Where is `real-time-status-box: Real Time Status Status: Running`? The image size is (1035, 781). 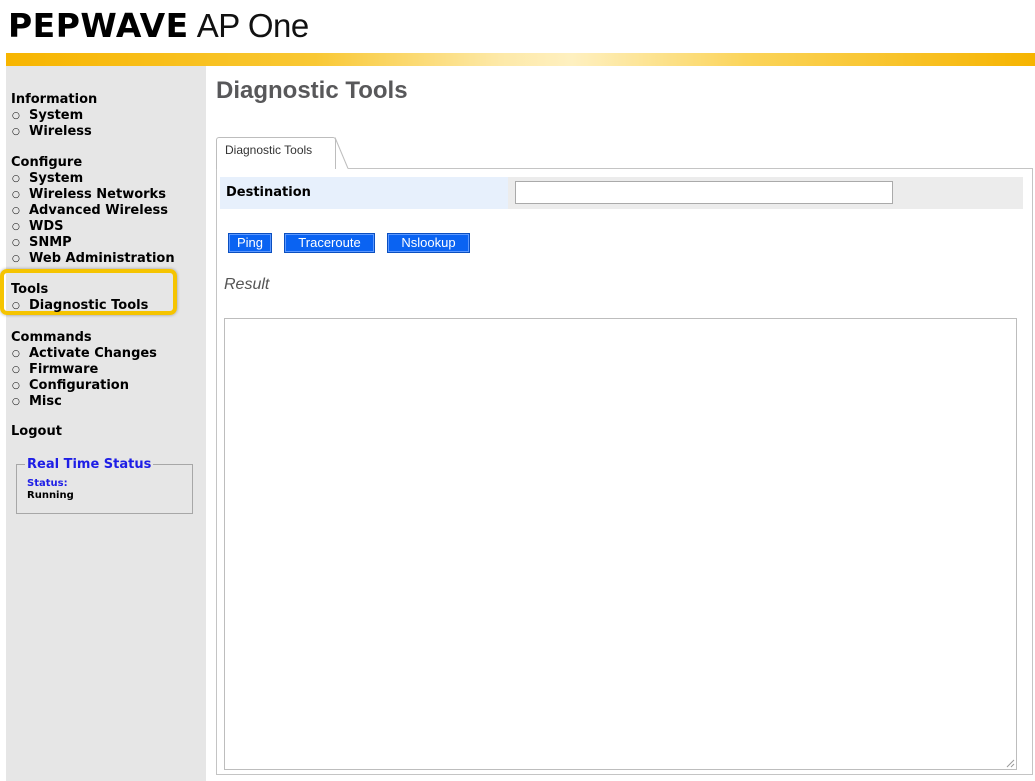 real-time-status-box: Real Time Status Status: Running is located at coordinates (104, 485).